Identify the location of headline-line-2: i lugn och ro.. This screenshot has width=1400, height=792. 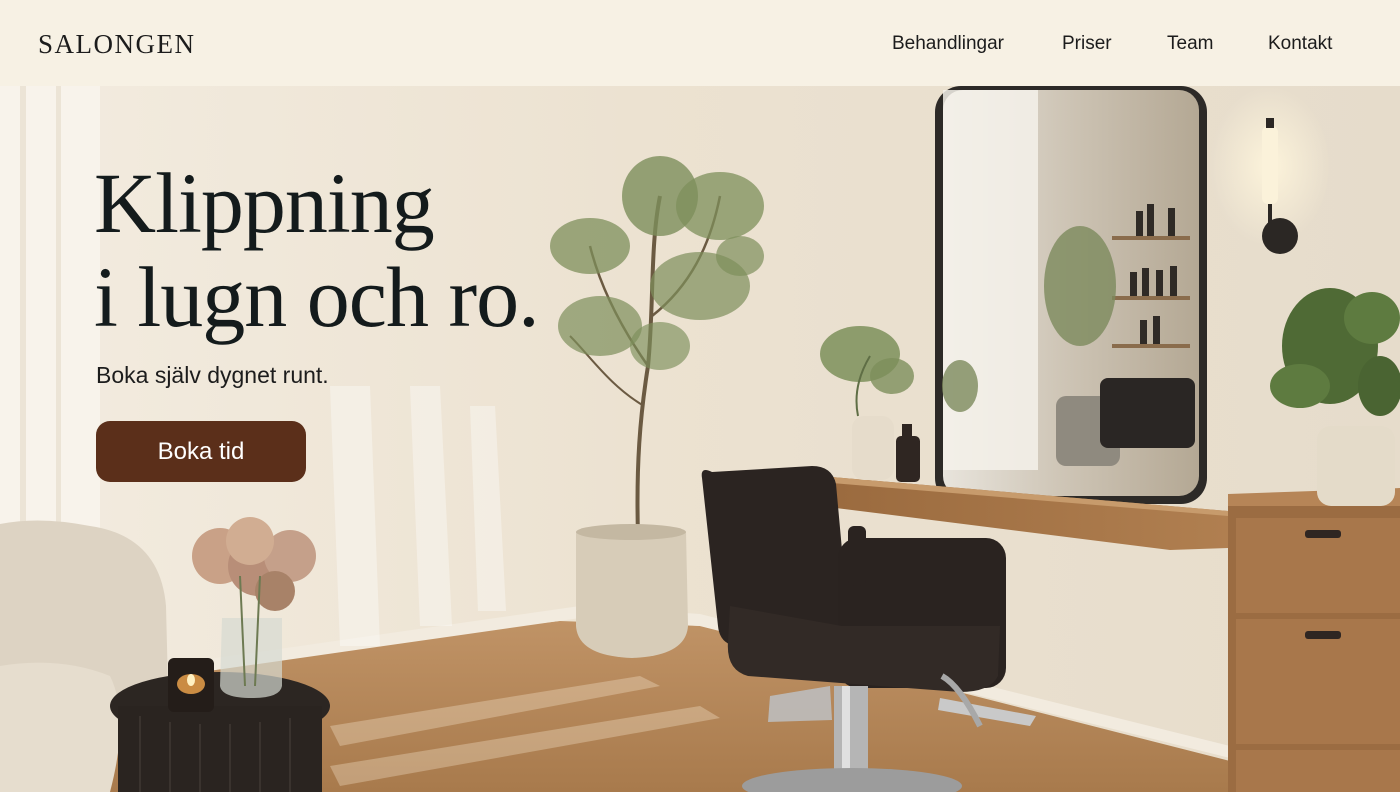
(317, 297).